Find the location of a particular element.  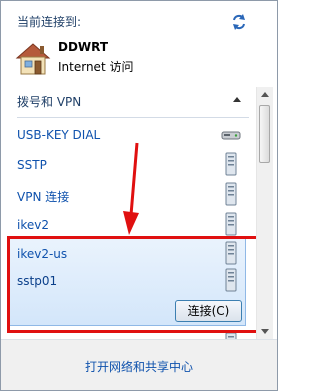

chevron-up-icon is located at coordinates (237, 99).